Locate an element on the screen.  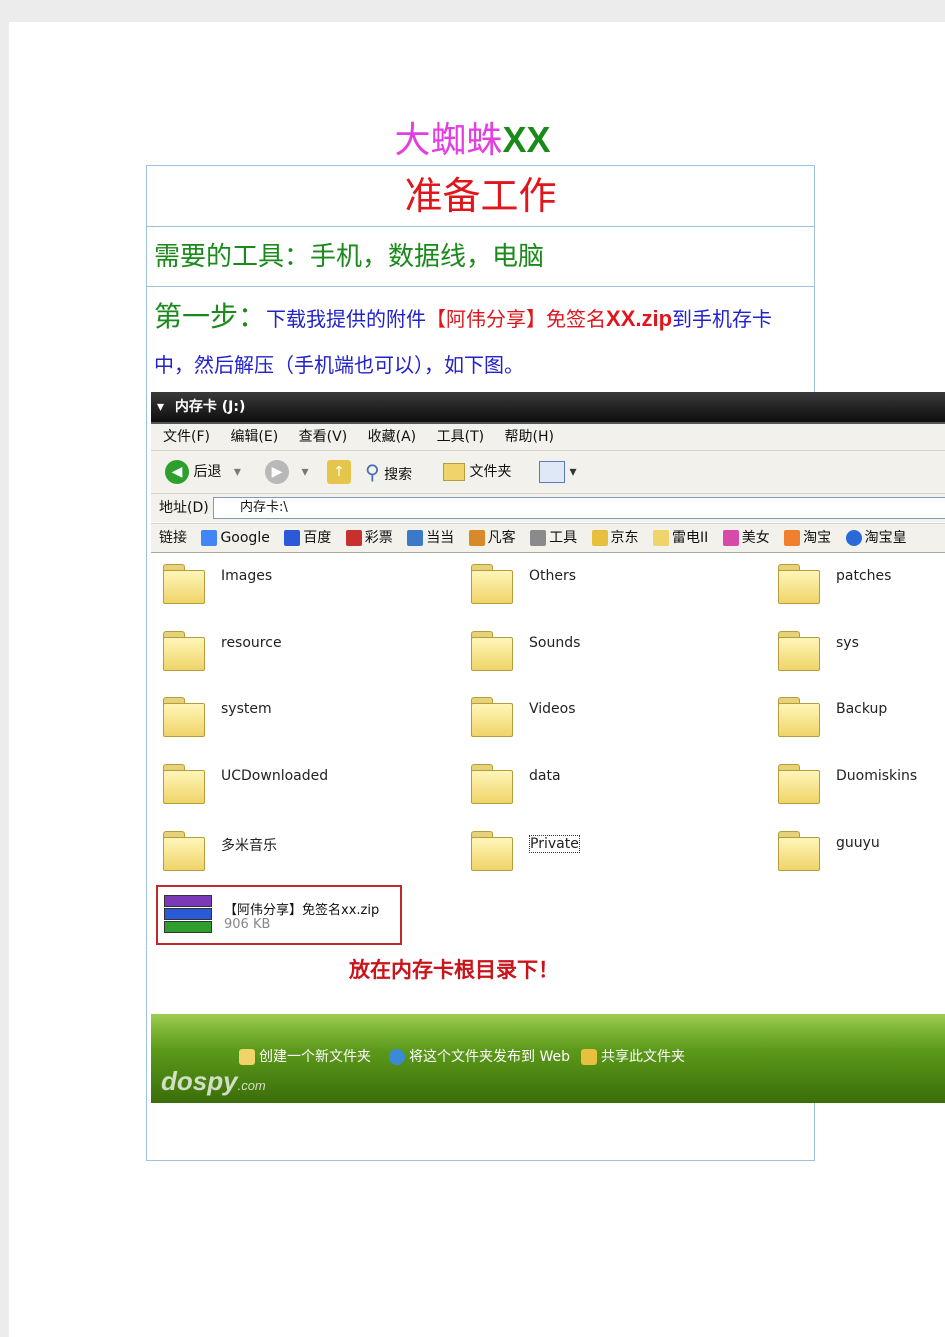
folder-name: UCDownloaded is located at coordinates (275, 776).